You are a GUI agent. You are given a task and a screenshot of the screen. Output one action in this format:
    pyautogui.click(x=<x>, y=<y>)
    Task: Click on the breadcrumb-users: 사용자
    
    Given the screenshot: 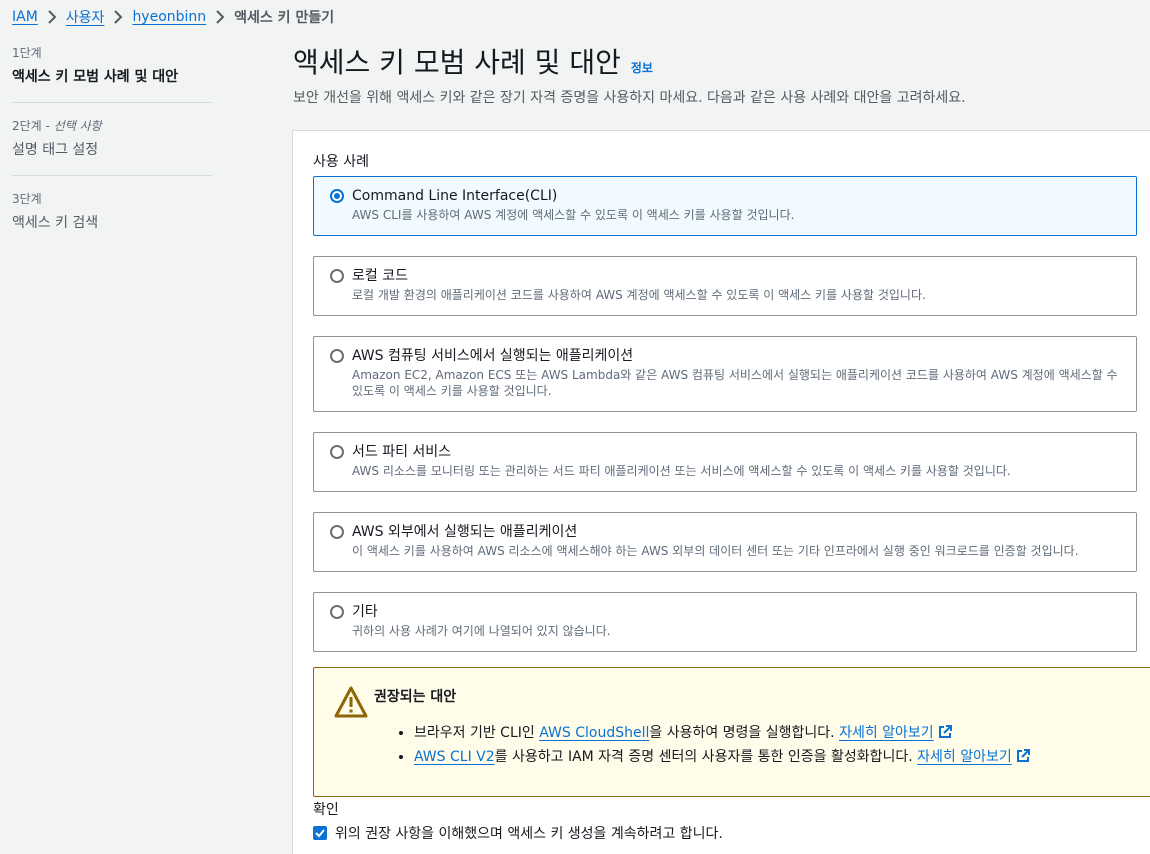 What is the action you would take?
    pyautogui.click(x=85, y=17)
    